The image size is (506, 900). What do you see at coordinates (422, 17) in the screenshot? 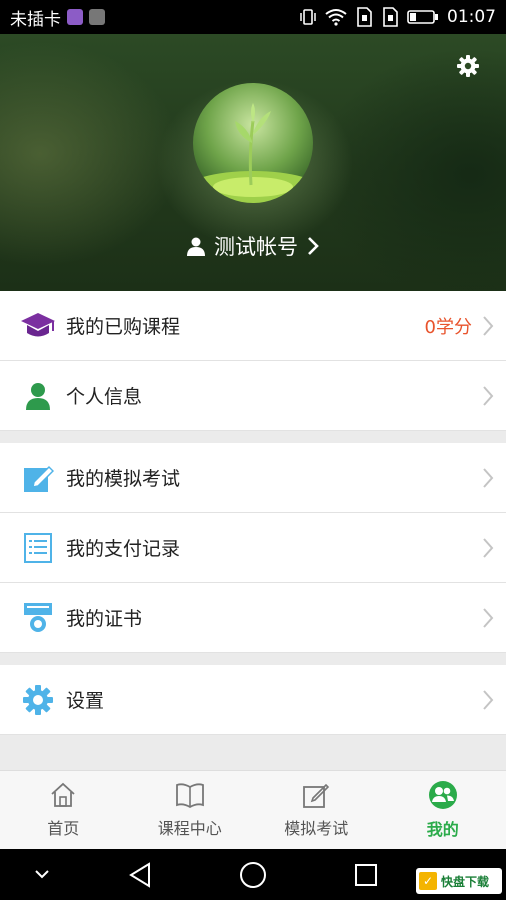
I see `battery-icon` at bounding box center [422, 17].